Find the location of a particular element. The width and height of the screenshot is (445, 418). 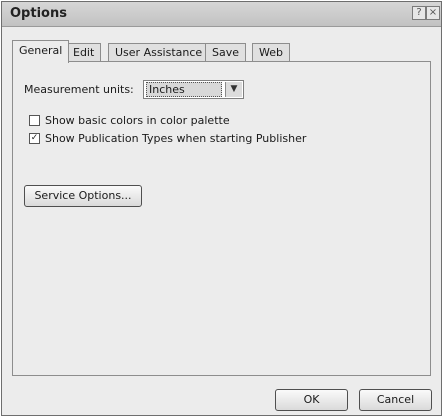

cancel-button: Cancel is located at coordinates (395, 400).